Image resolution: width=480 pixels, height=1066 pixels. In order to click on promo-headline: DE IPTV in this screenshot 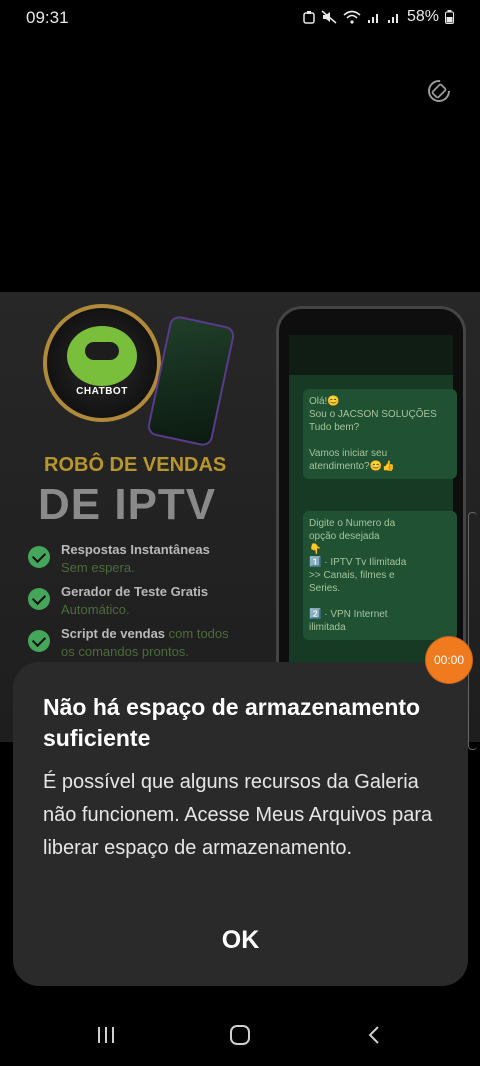, I will do `click(127, 504)`.